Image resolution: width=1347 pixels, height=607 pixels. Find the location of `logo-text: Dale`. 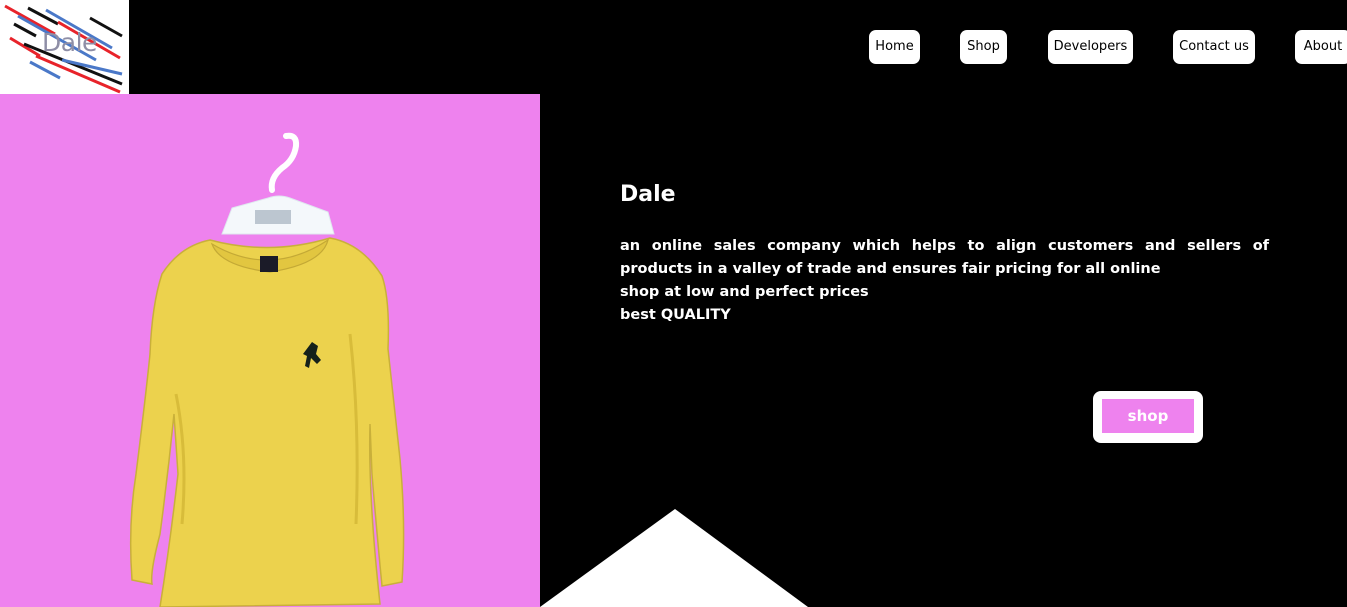

logo-text: Dale is located at coordinates (69, 42).